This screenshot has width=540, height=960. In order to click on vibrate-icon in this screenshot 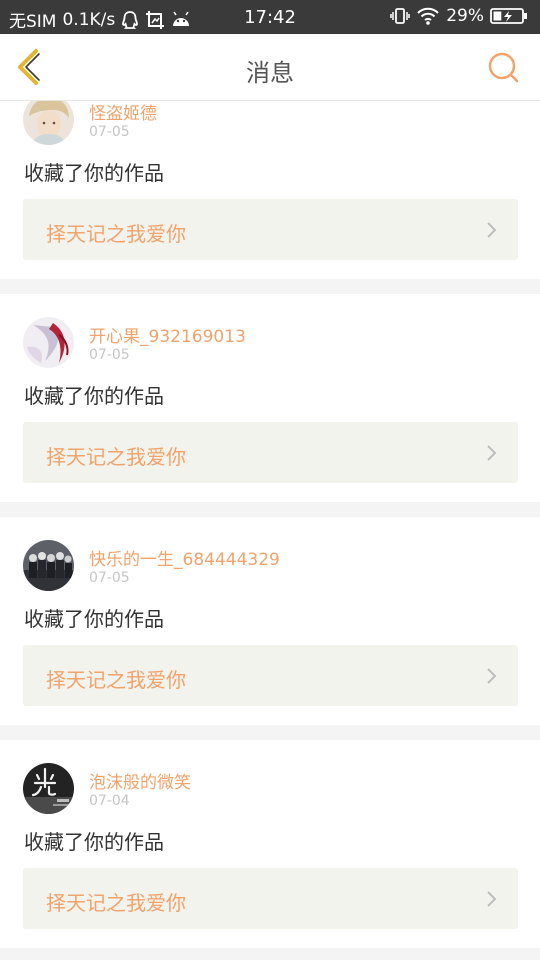, I will do `click(400, 16)`.